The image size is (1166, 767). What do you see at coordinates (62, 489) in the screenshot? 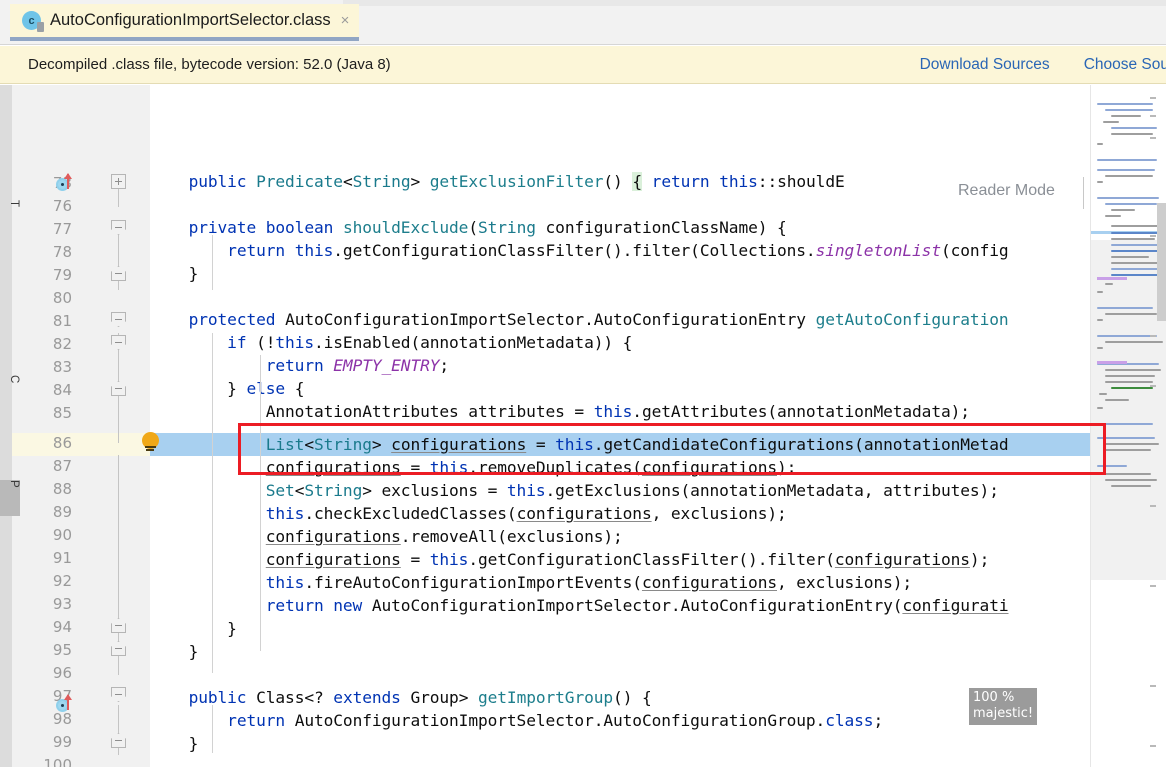
I see `line-number: 88` at bounding box center [62, 489].